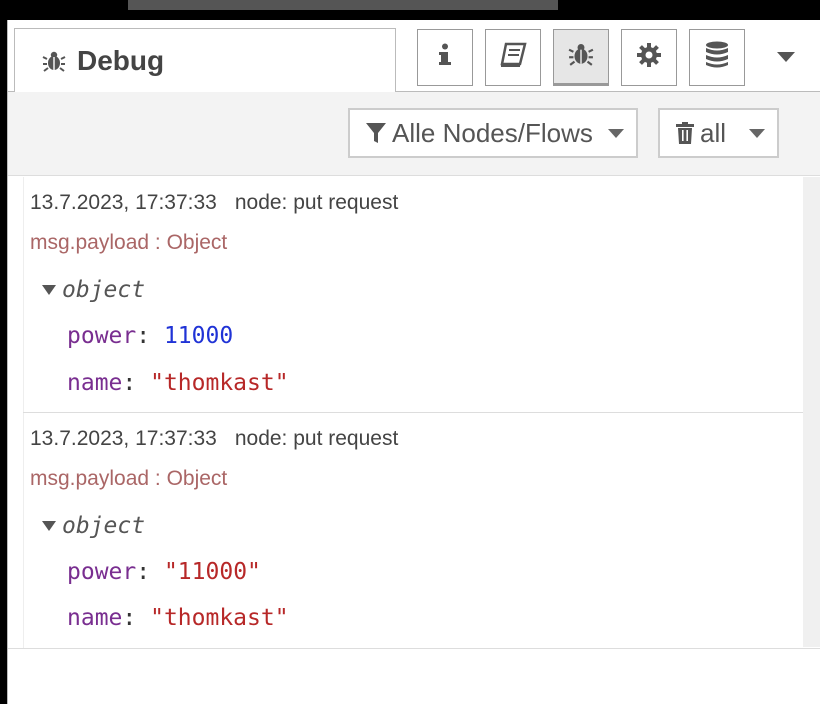  I want to click on property-row: power: "11000", so click(164, 572).